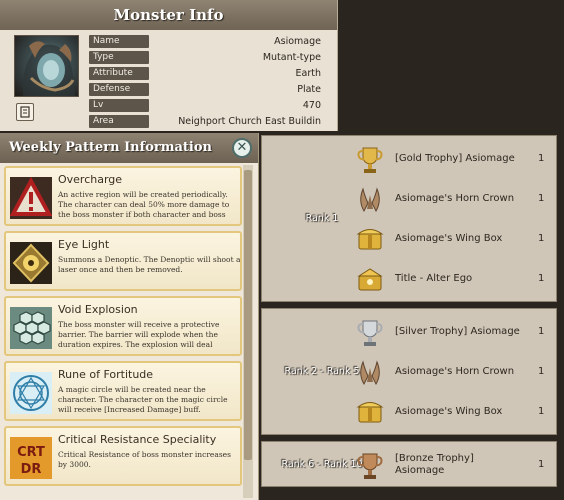 The width and height of the screenshot is (564, 500). I want to click on magic-circle-icon, so click(31, 393).